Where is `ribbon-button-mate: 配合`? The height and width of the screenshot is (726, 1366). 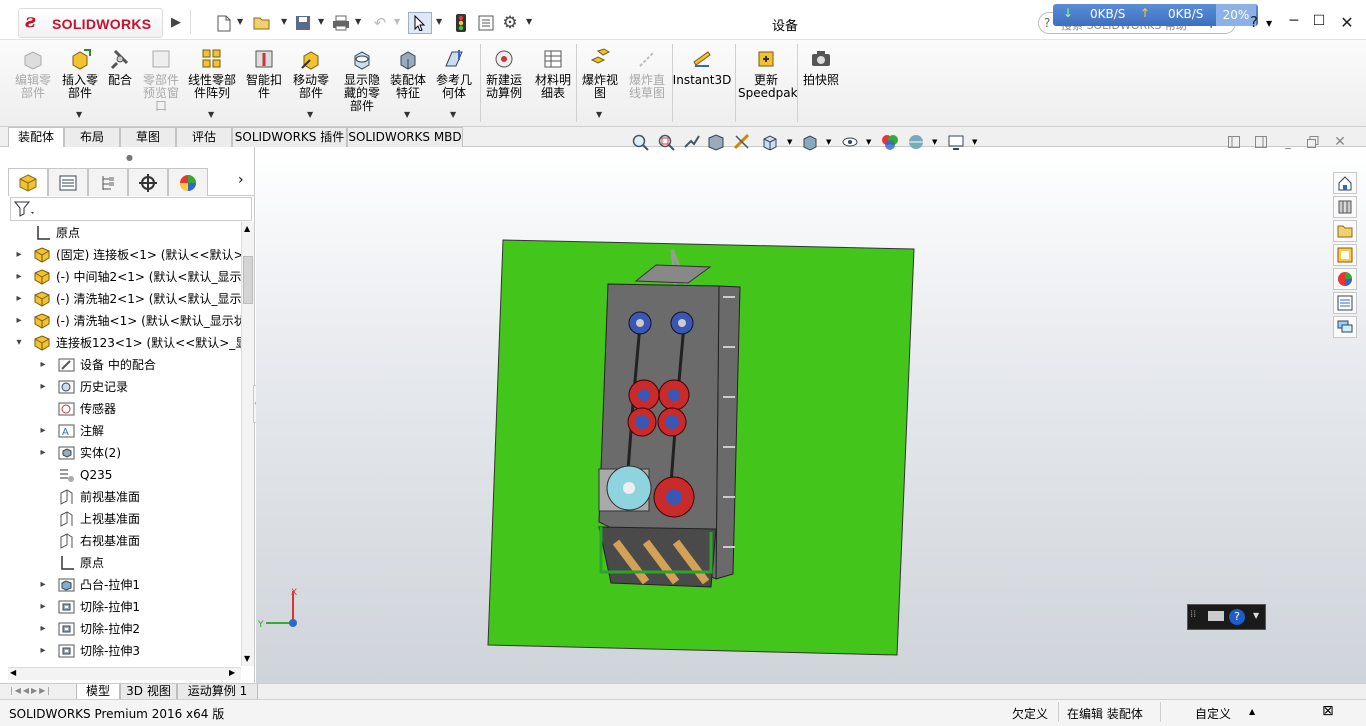 ribbon-button-mate: 配合 is located at coordinates (120, 66).